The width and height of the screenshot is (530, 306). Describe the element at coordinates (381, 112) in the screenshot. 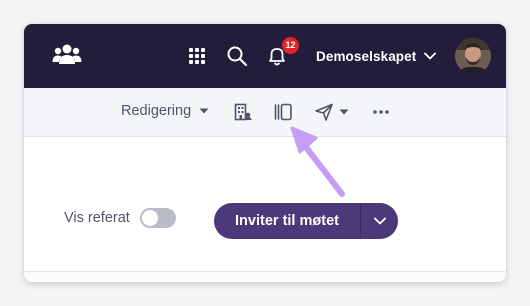

I see `more-icon` at that location.